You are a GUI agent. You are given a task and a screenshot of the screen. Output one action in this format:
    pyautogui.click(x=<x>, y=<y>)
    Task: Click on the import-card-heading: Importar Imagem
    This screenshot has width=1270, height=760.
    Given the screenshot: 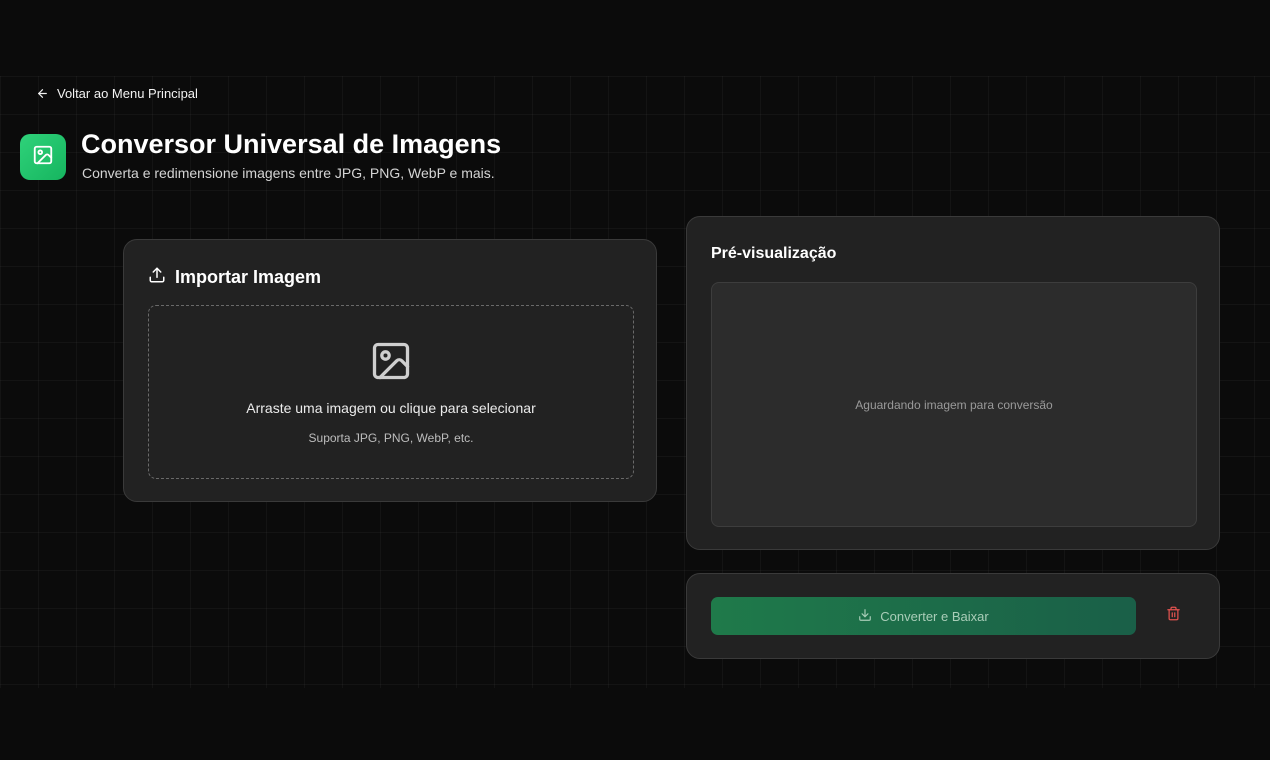 What is the action you would take?
    pyautogui.click(x=234, y=277)
    